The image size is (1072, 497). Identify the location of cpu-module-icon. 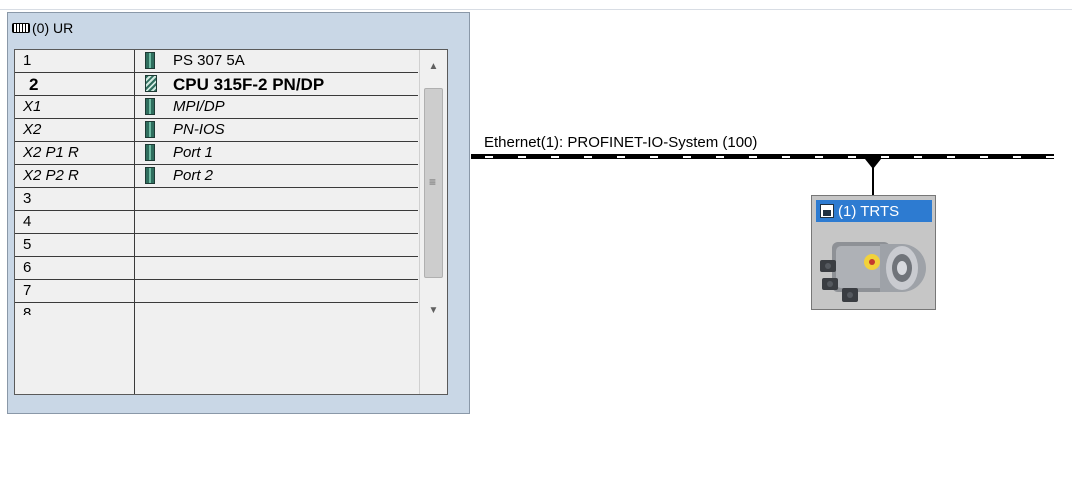
(151, 83).